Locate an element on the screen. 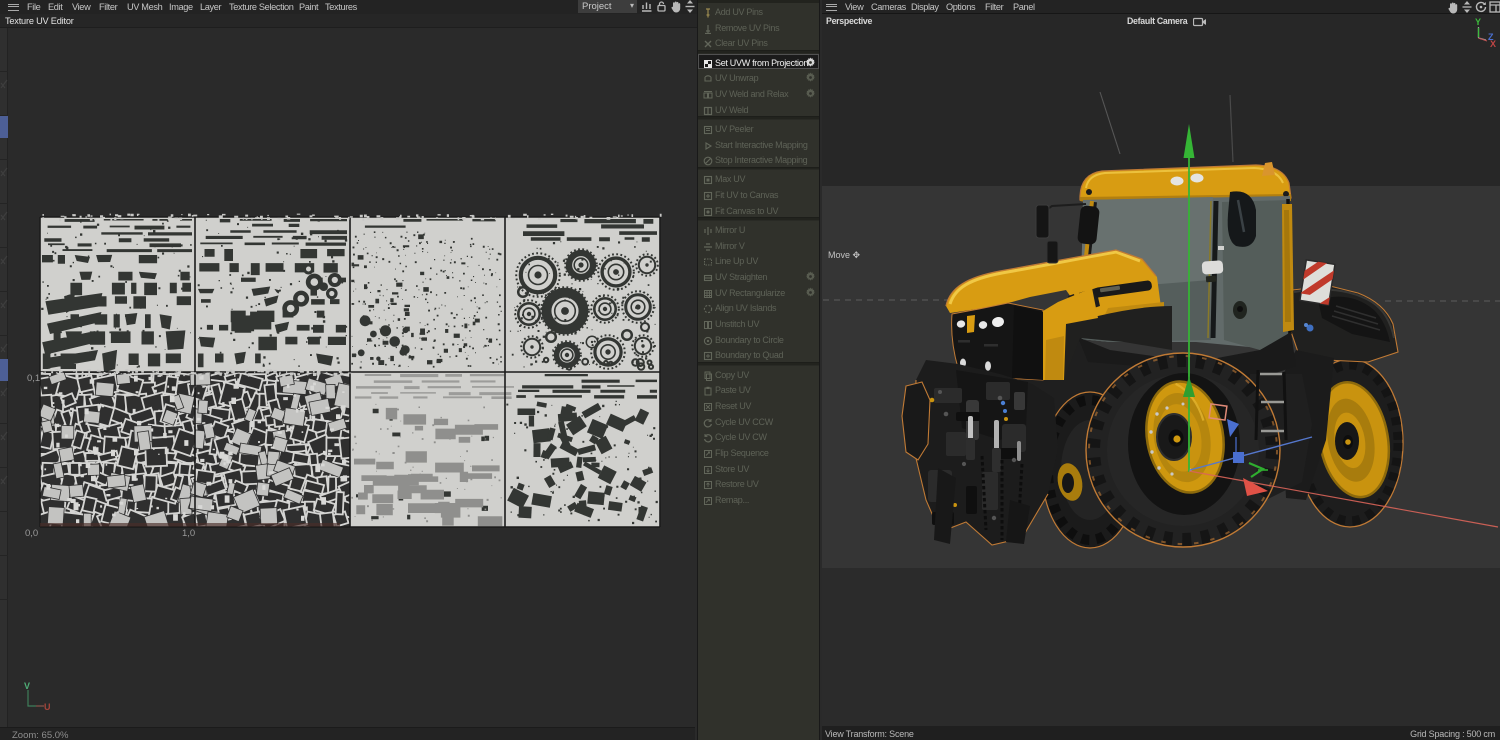 This screenshot has width=1500, height=740. svg-text: 1,0 is located at coordinates (188, 533).